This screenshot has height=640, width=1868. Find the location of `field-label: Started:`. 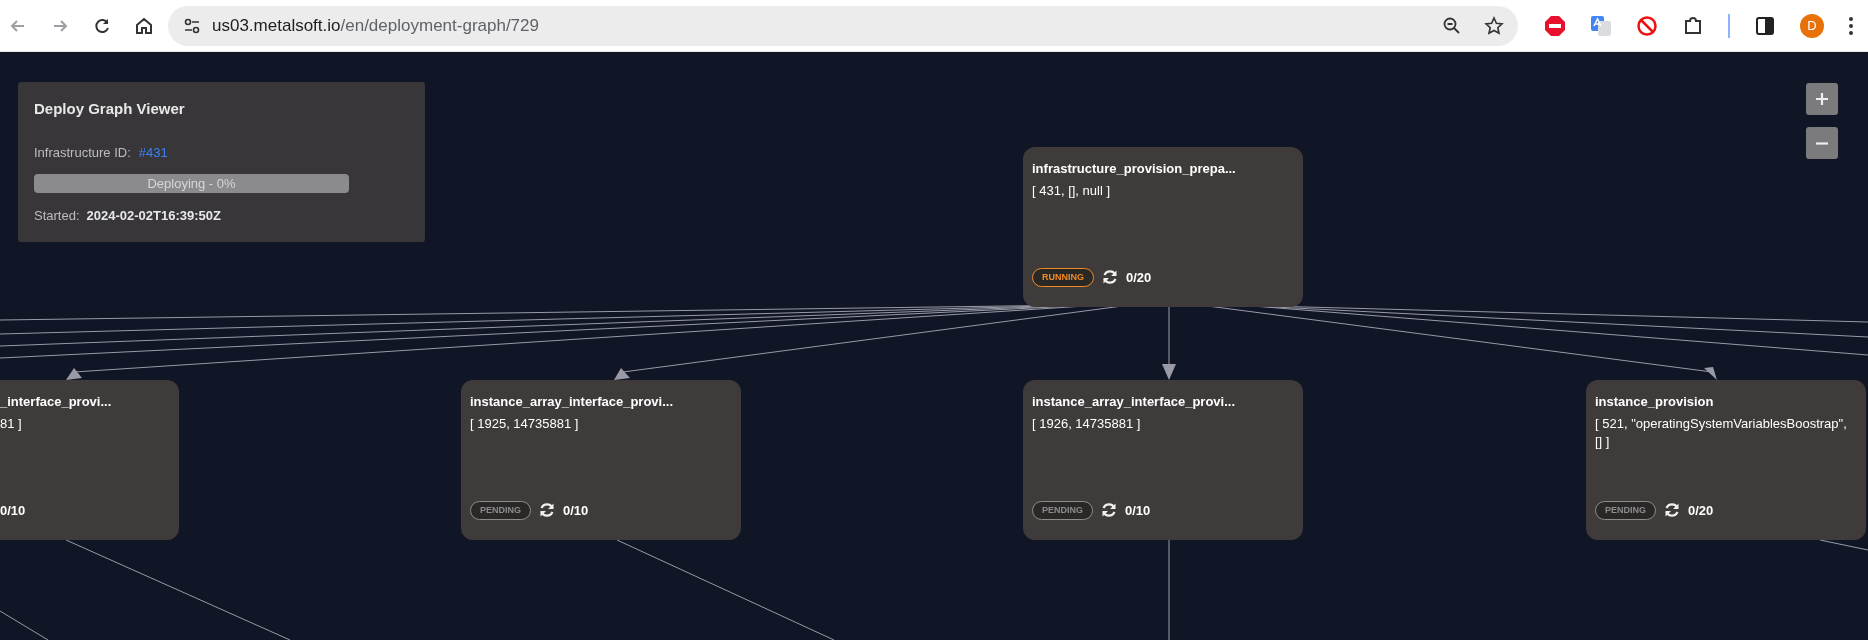

field-label: Started: is located at coordinates (57, 216).